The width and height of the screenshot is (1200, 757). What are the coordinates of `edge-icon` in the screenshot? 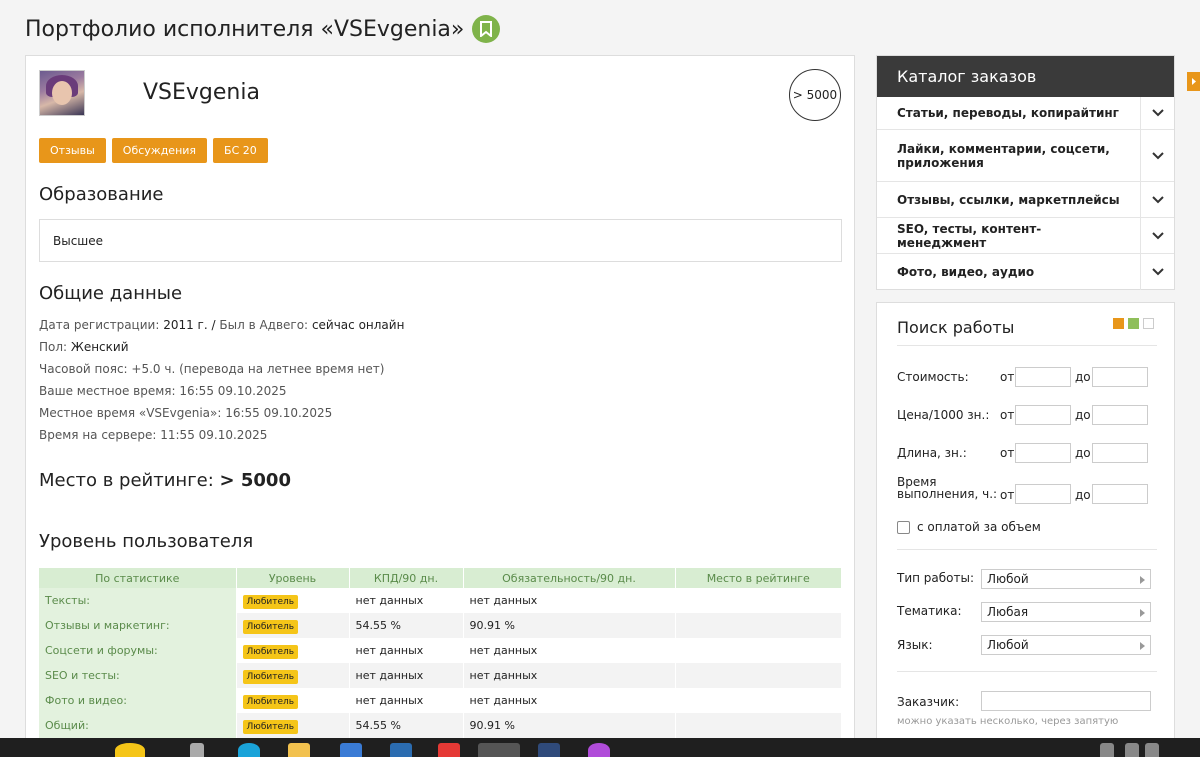 It's located at (249, 750).